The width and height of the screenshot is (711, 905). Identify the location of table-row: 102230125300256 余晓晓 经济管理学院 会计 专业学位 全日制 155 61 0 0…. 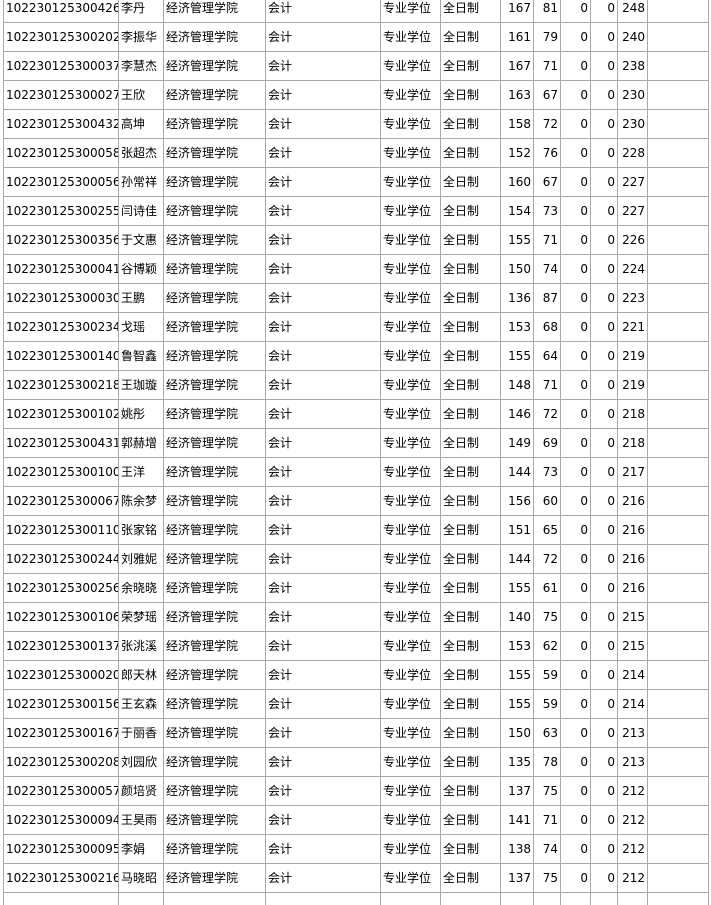
(356, 588).